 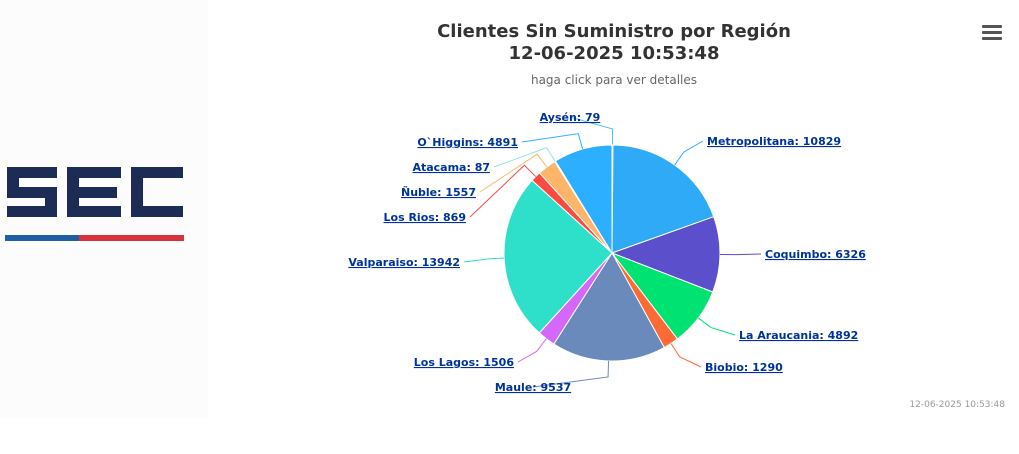 What do you see at coordinates (451, 167) in the screenshot?
I see `data-label-atacama: Atacama: 87` at bounding box center [451, 167].